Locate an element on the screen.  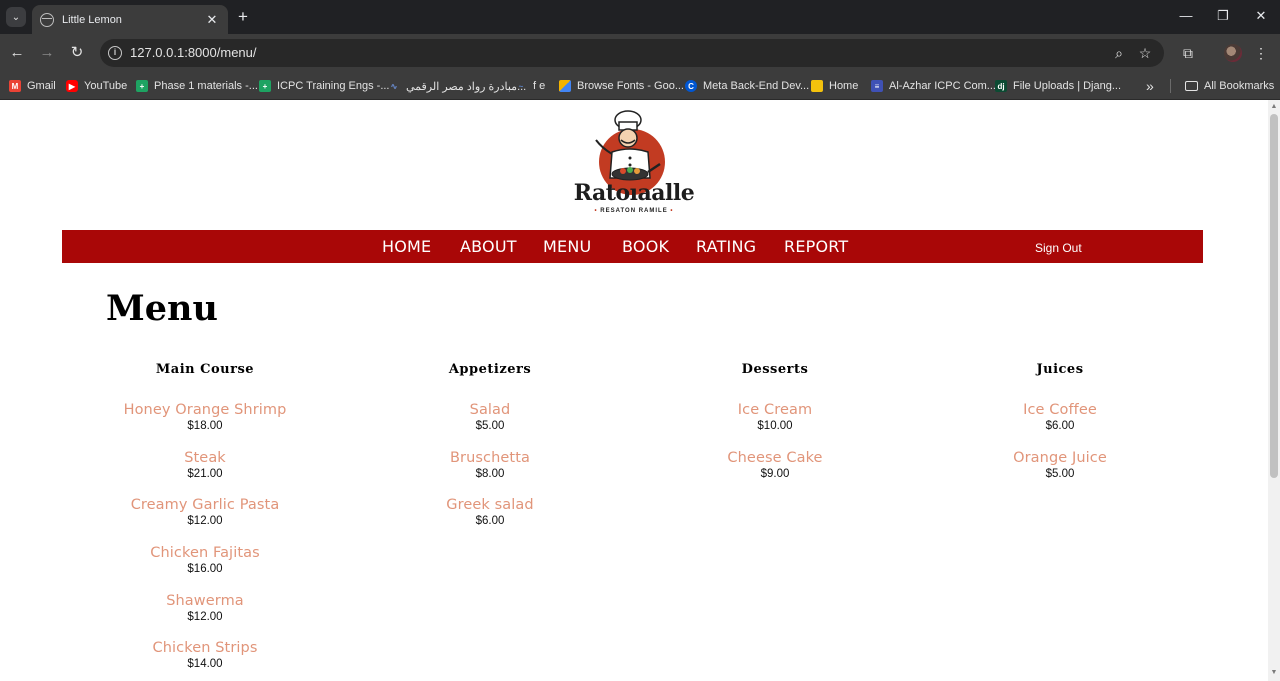
menu-item-price: $10.00 is located at coordinates (775, 426).